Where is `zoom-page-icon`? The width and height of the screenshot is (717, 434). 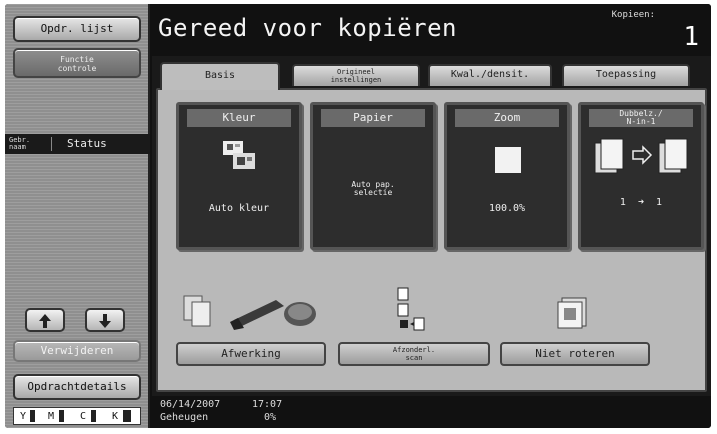 zoom-page-icon is located at coordinates (508, 160).